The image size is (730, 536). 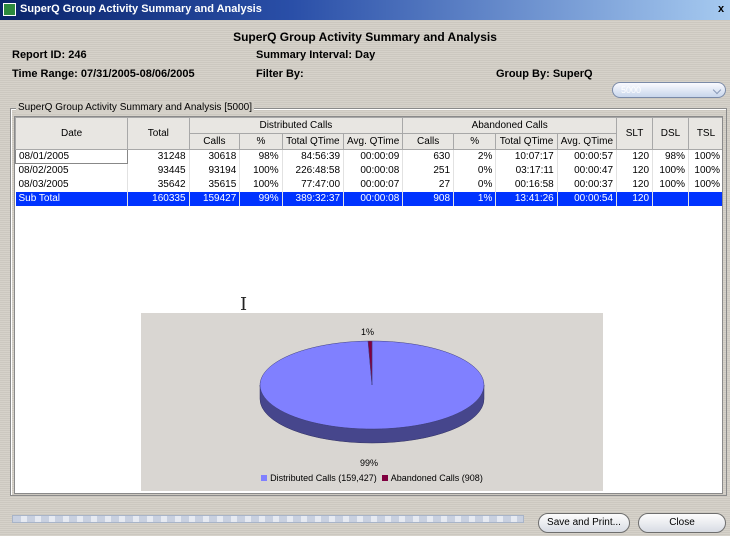 I want to click on cell-dist-avg-qtime: 00:00:07, so click(x=373, y=184).